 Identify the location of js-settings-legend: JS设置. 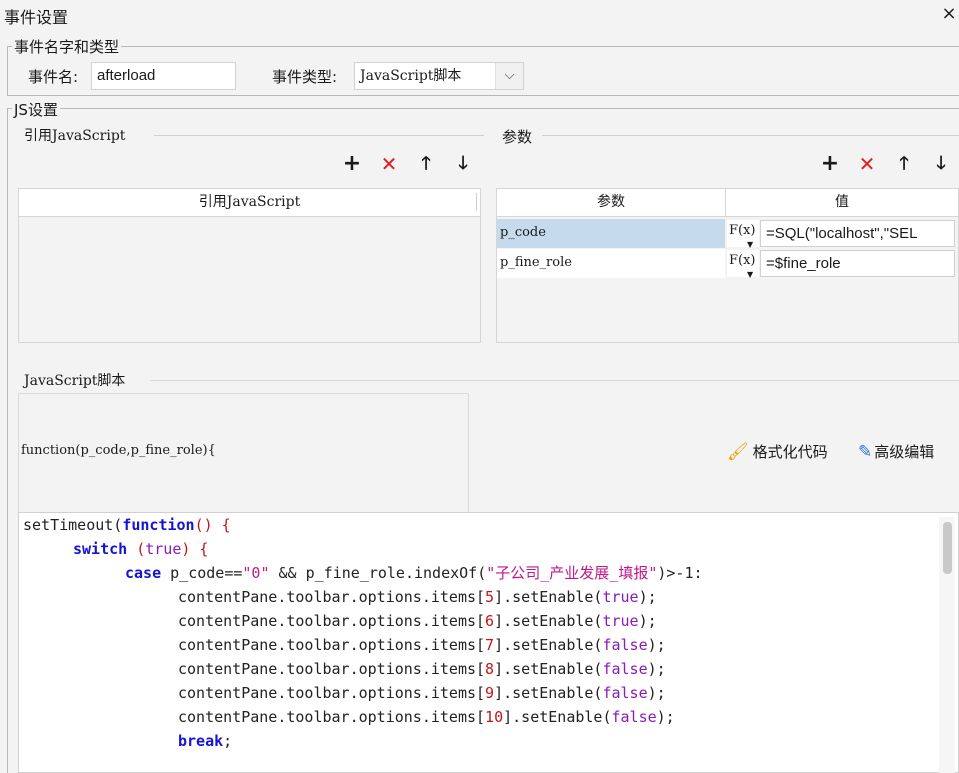
(36, 109).